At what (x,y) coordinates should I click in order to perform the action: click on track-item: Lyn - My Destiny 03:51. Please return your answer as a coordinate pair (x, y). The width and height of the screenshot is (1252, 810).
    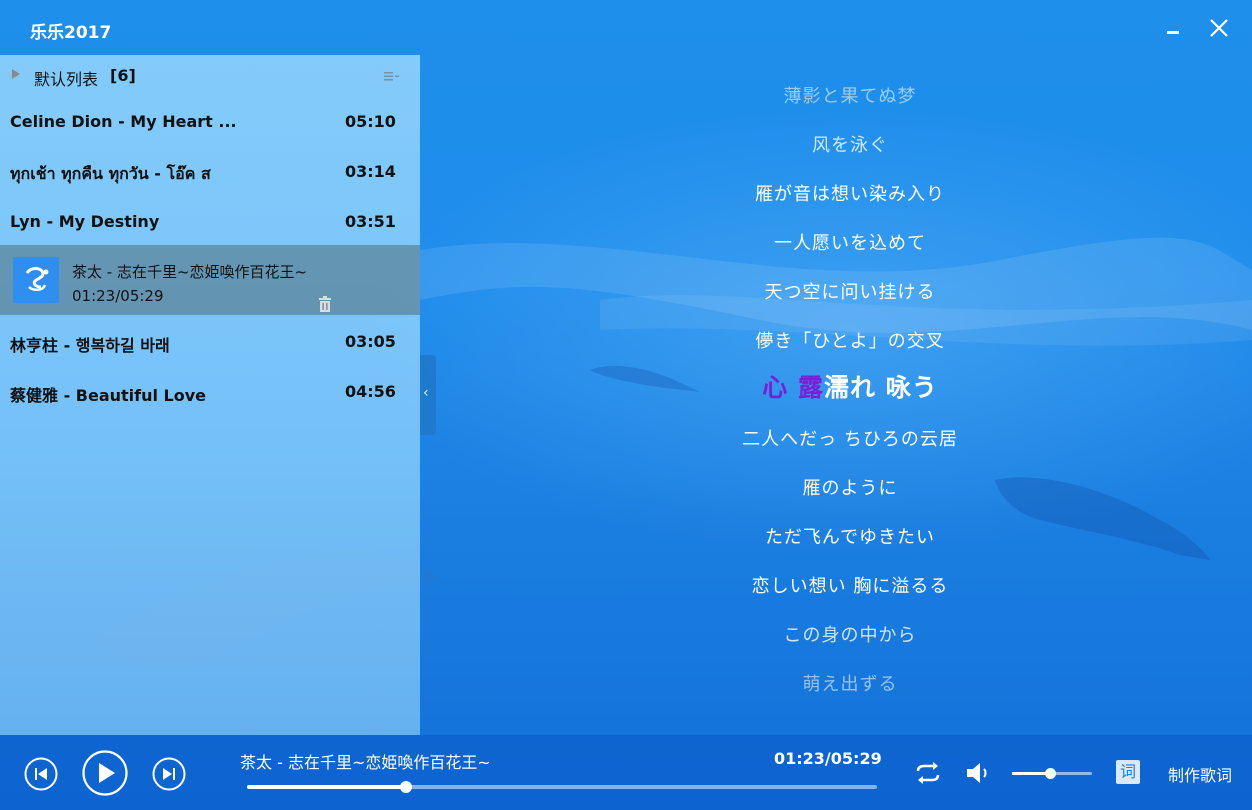
    Looking at the image, I should click on (210, 222).